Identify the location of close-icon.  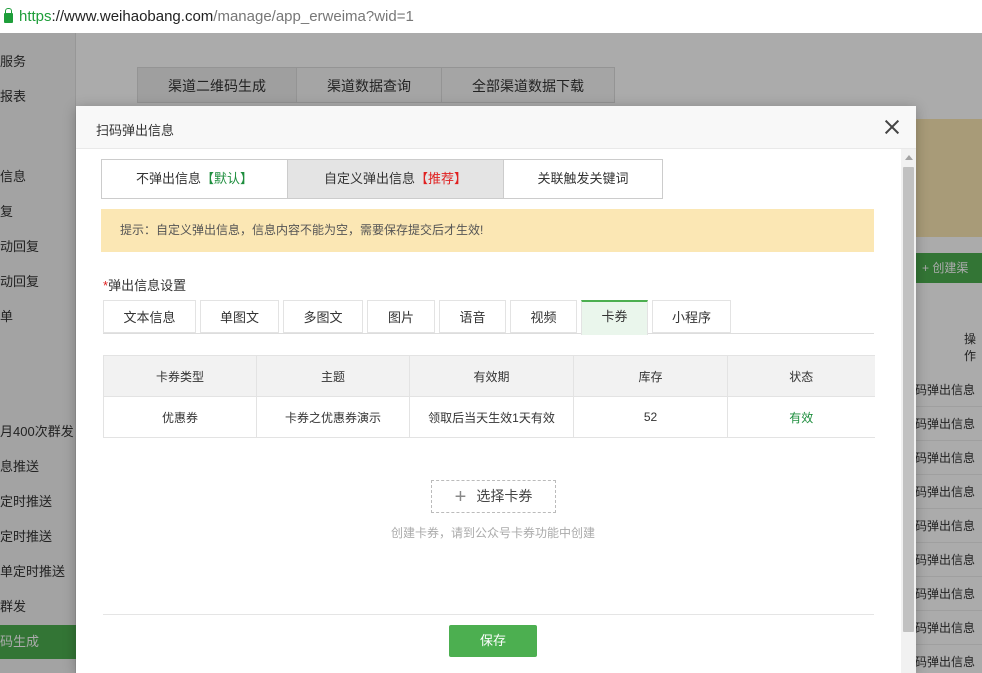
(892, 127).